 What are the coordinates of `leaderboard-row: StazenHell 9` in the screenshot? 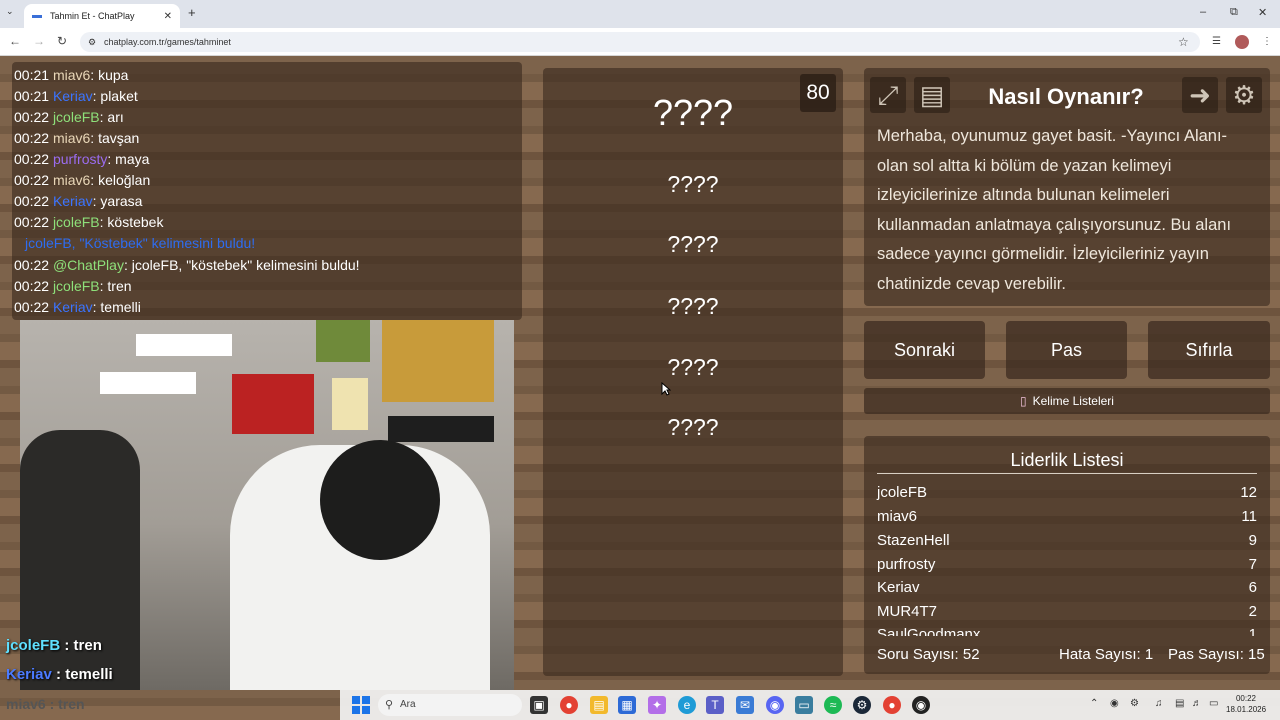 It's located at (1067, 540).